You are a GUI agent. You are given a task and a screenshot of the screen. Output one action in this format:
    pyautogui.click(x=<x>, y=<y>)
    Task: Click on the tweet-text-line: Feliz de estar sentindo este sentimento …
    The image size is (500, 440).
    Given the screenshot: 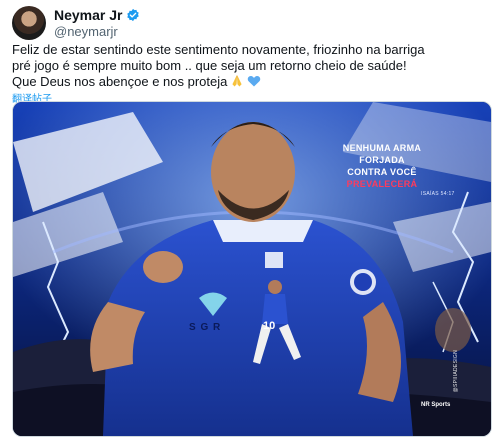 What is the action you would take?
    pyautogui.click(x=218, y=49)
    